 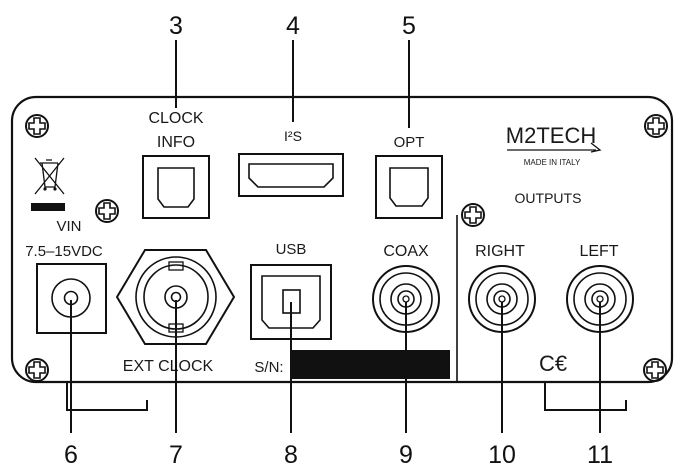 What do you see at coordinates (409, 142) in the screenshot?
I see `opt-label: OPT` at bounding box center [409, 142].